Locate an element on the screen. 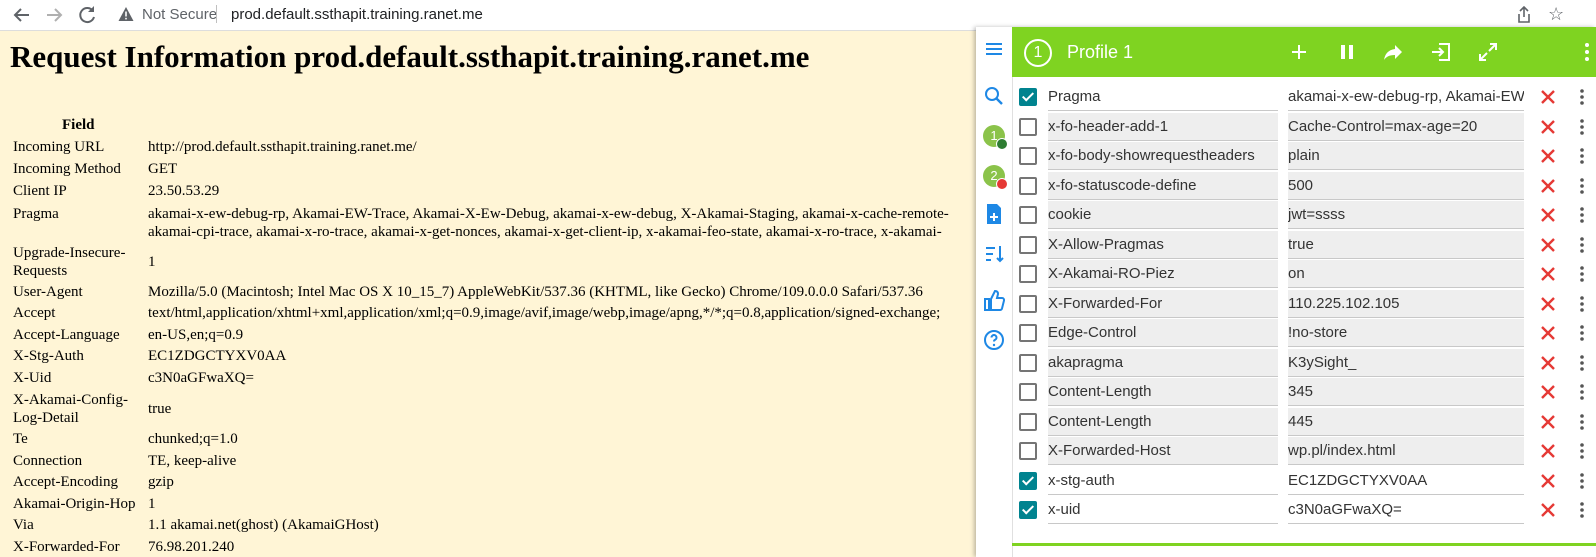 The width and height of the screenshot is (1596, 557). header-value-input: on is located at coordinates (1406, 274).